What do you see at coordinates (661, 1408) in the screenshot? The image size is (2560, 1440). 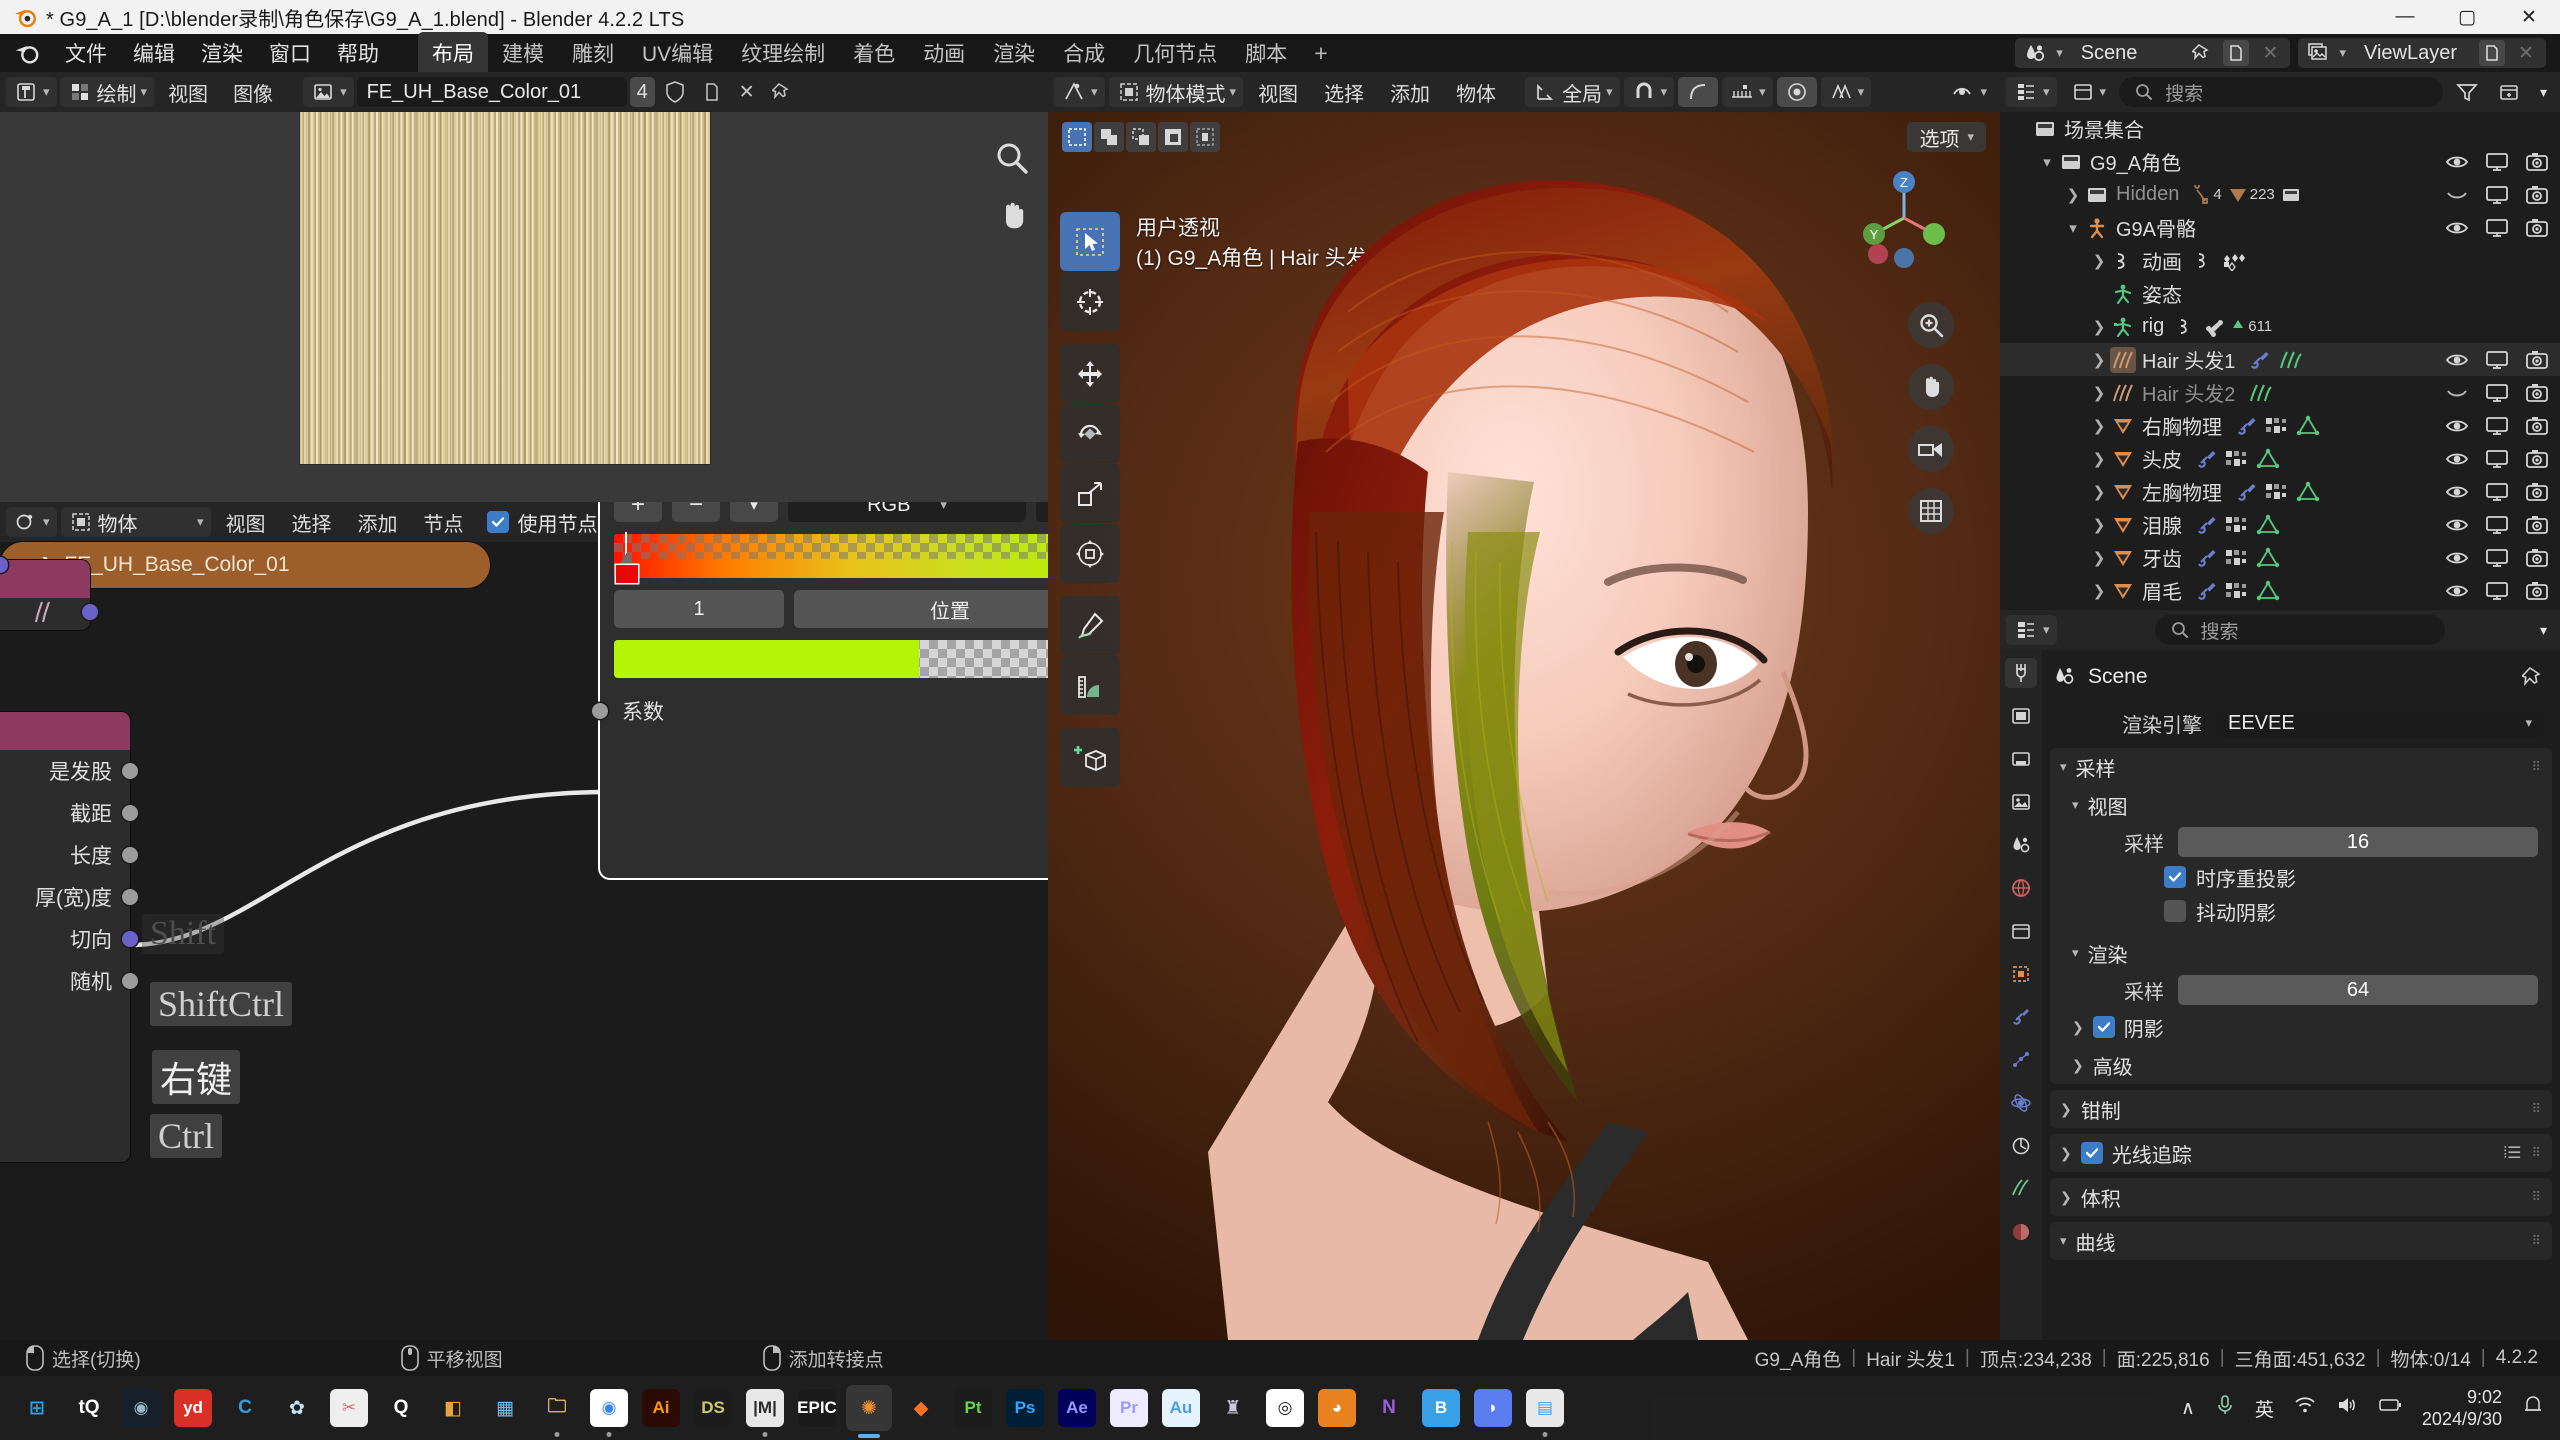 I see `illustrator-icon: Ai` at bounding box center [661, 1408].